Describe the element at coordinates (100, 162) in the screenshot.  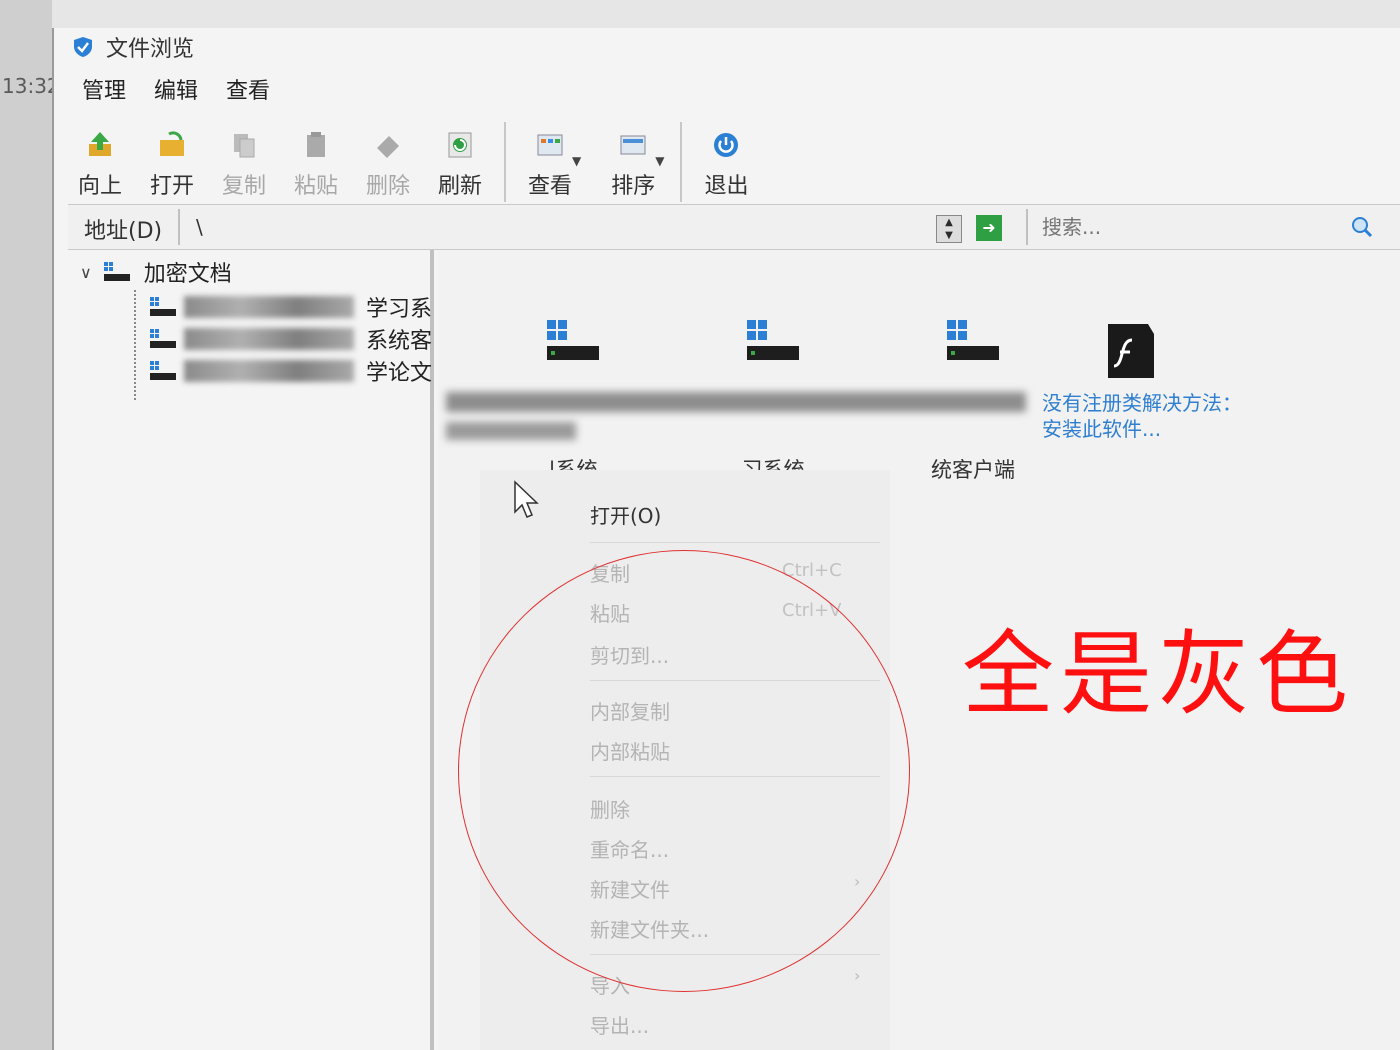
I see `up-button: 向上` at that location.